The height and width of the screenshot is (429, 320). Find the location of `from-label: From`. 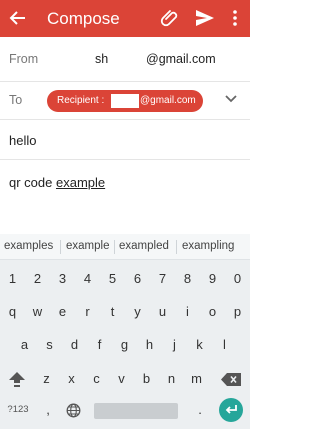

from-label: From is located at coordinates (24, 59).